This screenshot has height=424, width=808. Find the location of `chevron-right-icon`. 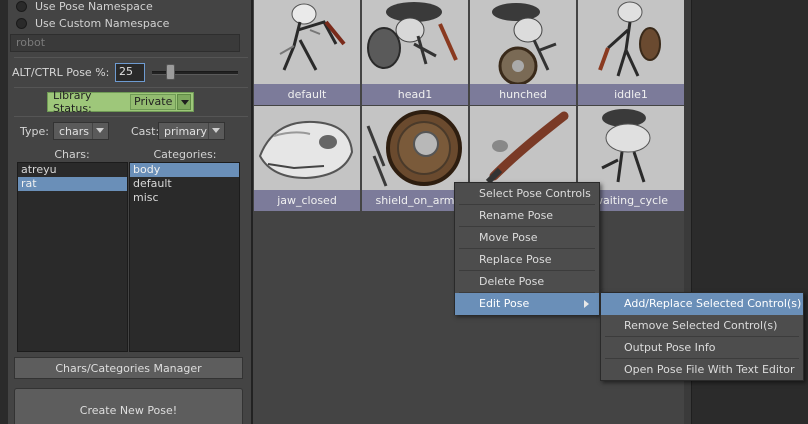

chevron-right-icon is located at coordinates (586, 304).